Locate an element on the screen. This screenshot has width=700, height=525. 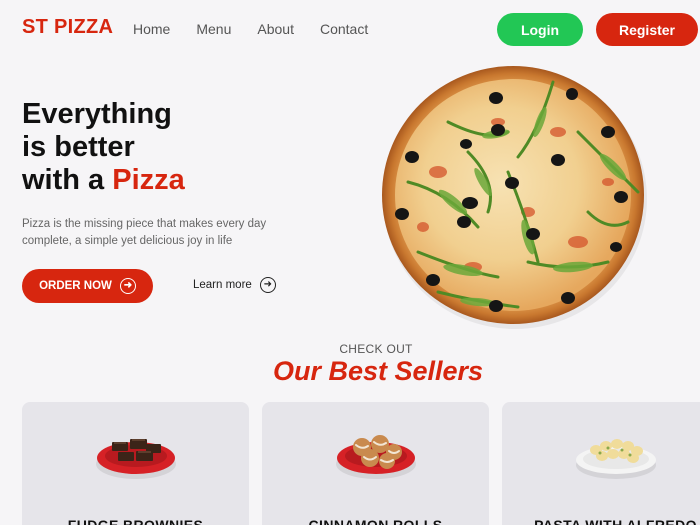
product-name: PASTA WITH ALFREDO is located at coordinates (615, 521).